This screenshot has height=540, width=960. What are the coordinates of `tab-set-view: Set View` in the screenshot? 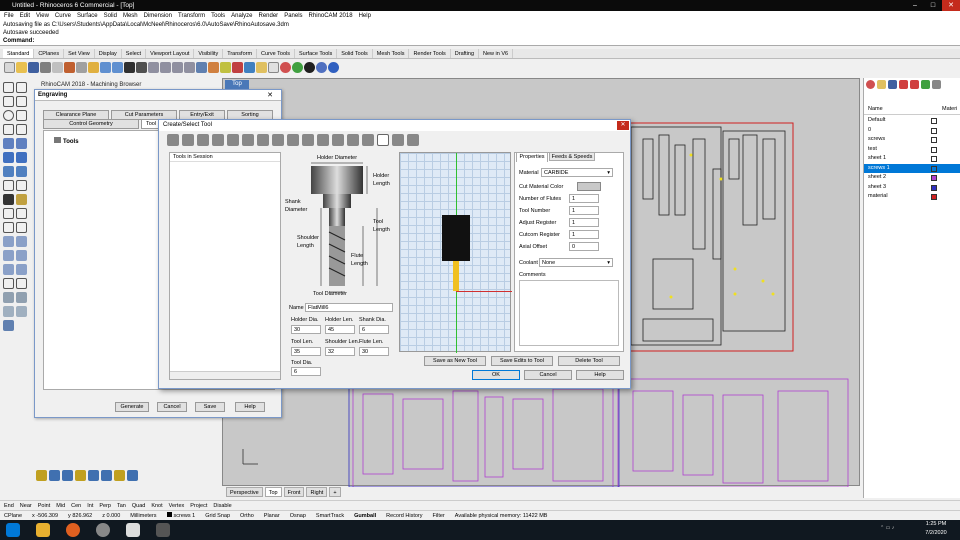 It's located at (79, 53).